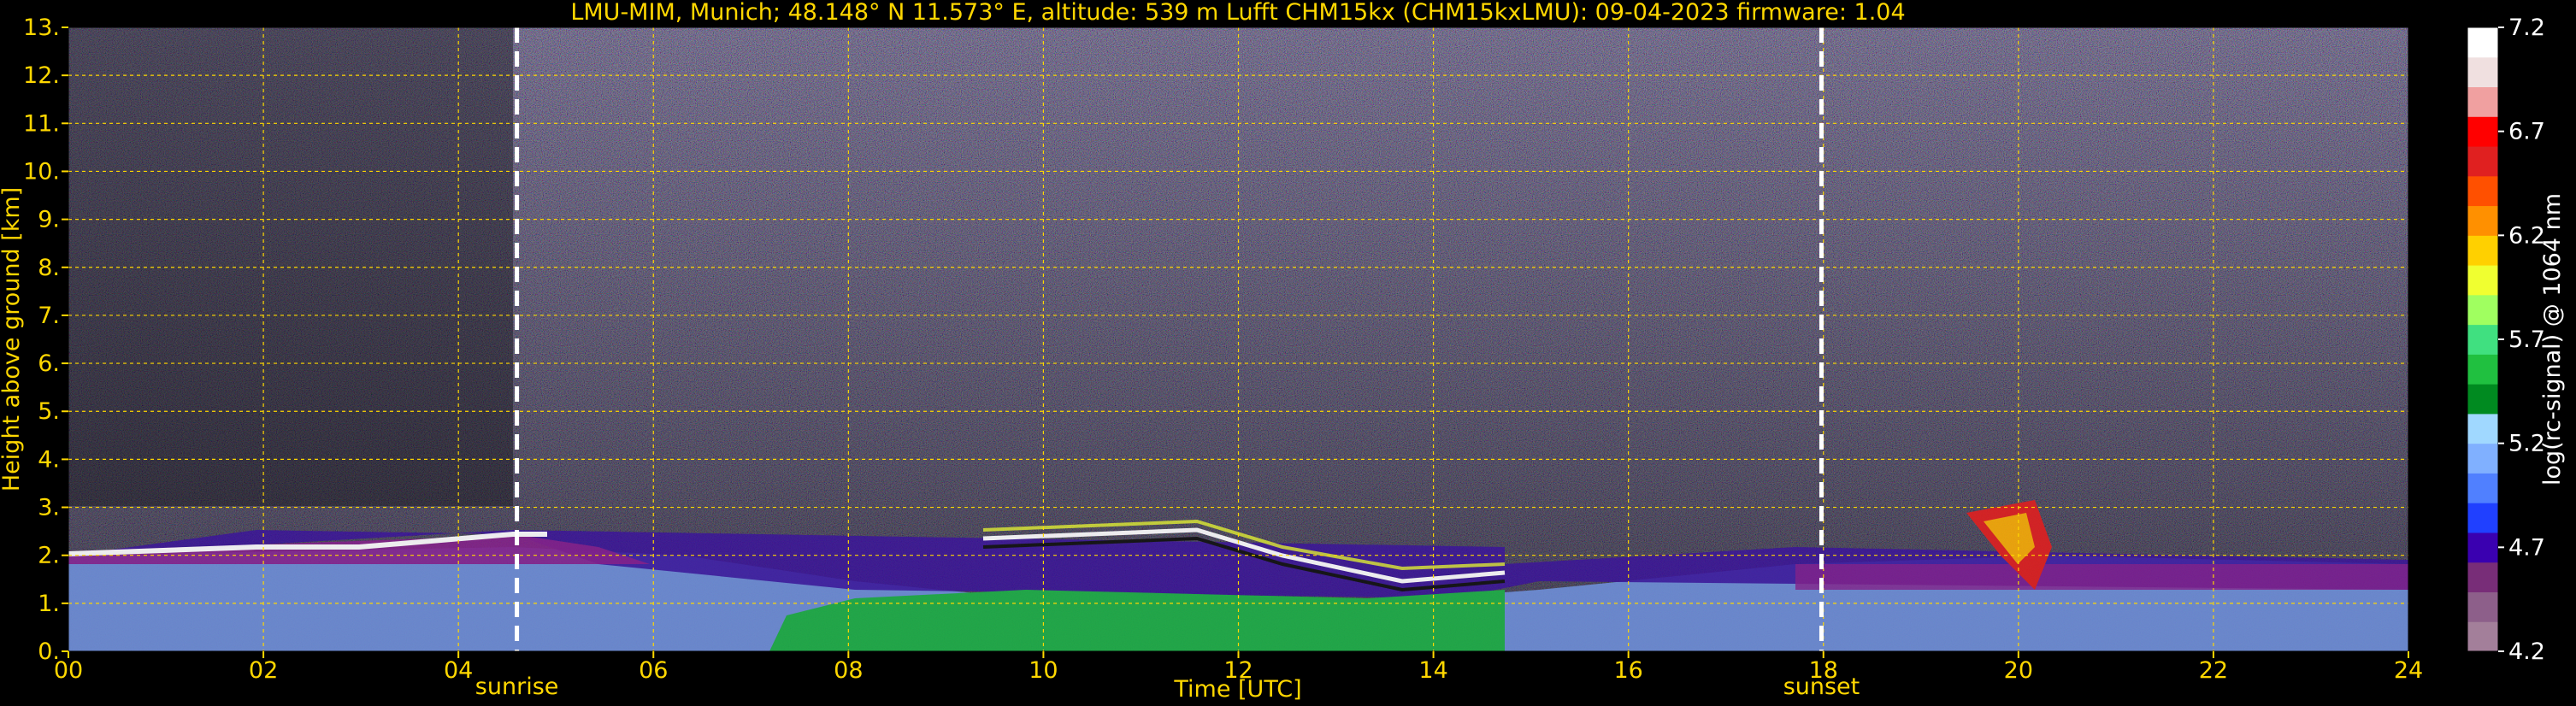  I want to click on y-tick-label: 11., so click(41, 123).